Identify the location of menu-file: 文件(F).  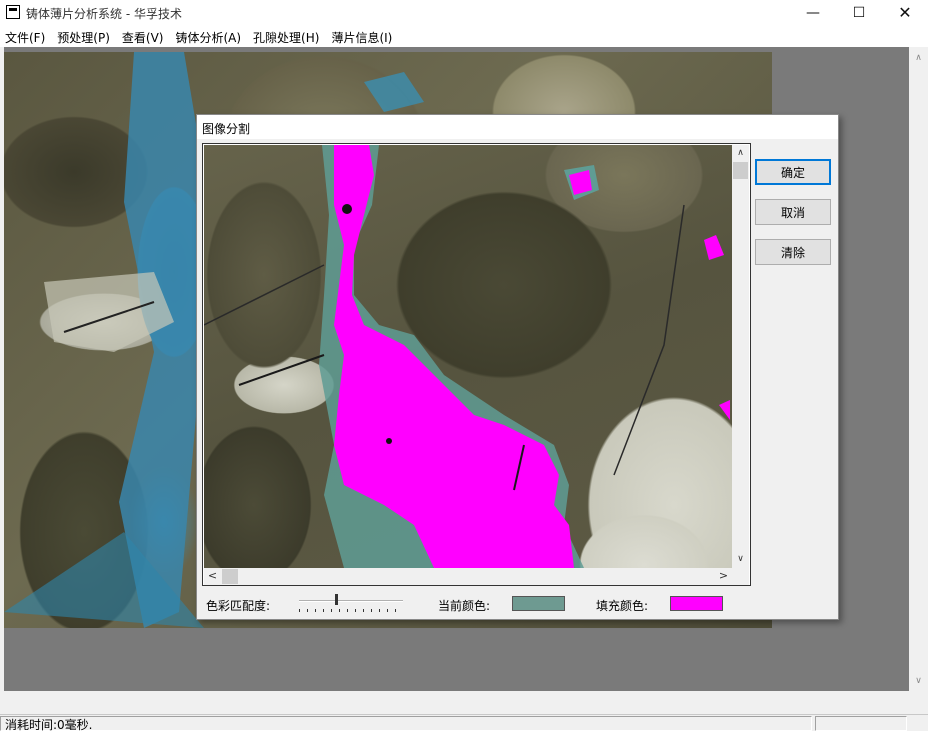
(26, 36).